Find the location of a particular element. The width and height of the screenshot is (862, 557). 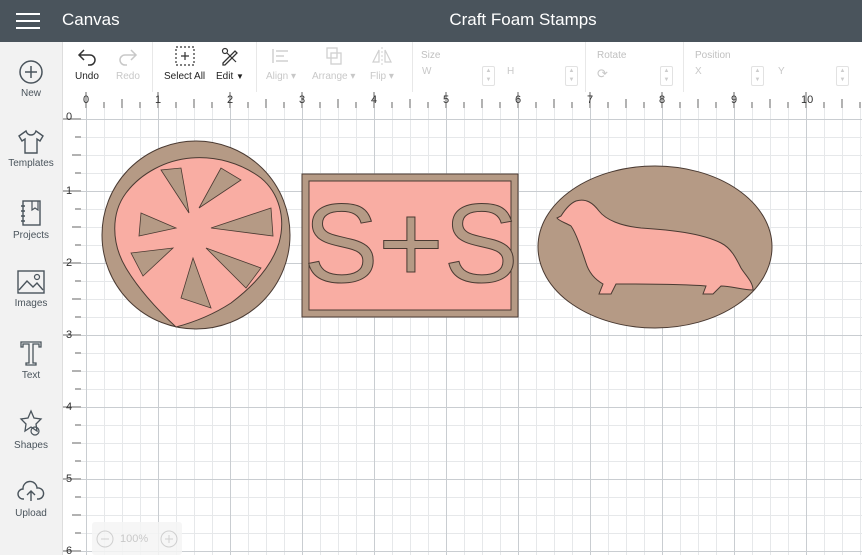

ruler-left-label: 6 is located at coordinates (69, 551).